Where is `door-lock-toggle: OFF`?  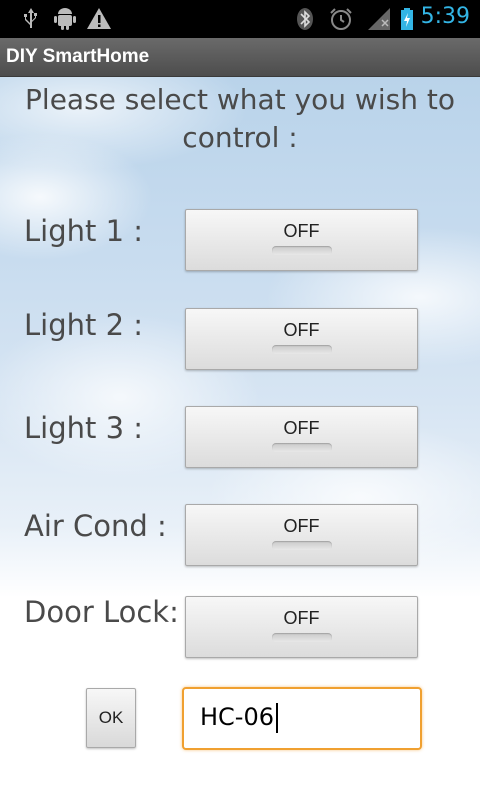 door-lock-toggle: OFF is located at coordinates (301, 627).